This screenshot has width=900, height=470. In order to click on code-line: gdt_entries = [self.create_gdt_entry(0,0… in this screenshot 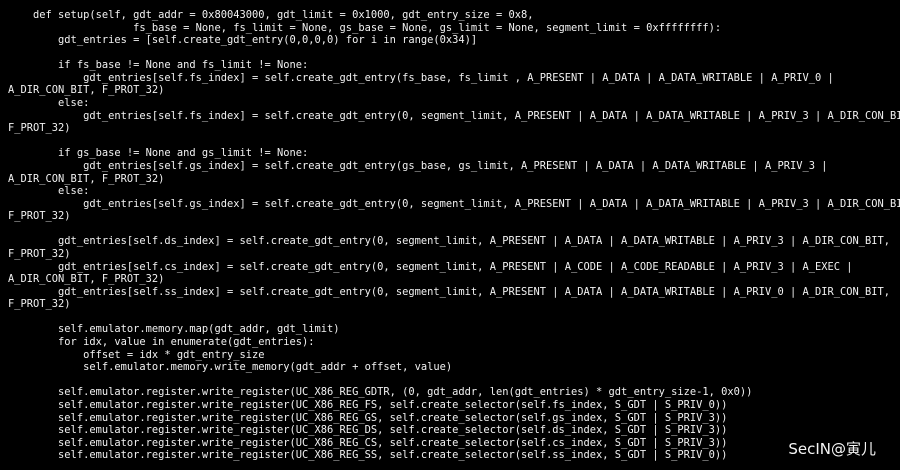, I will do `click(243, 40)`.